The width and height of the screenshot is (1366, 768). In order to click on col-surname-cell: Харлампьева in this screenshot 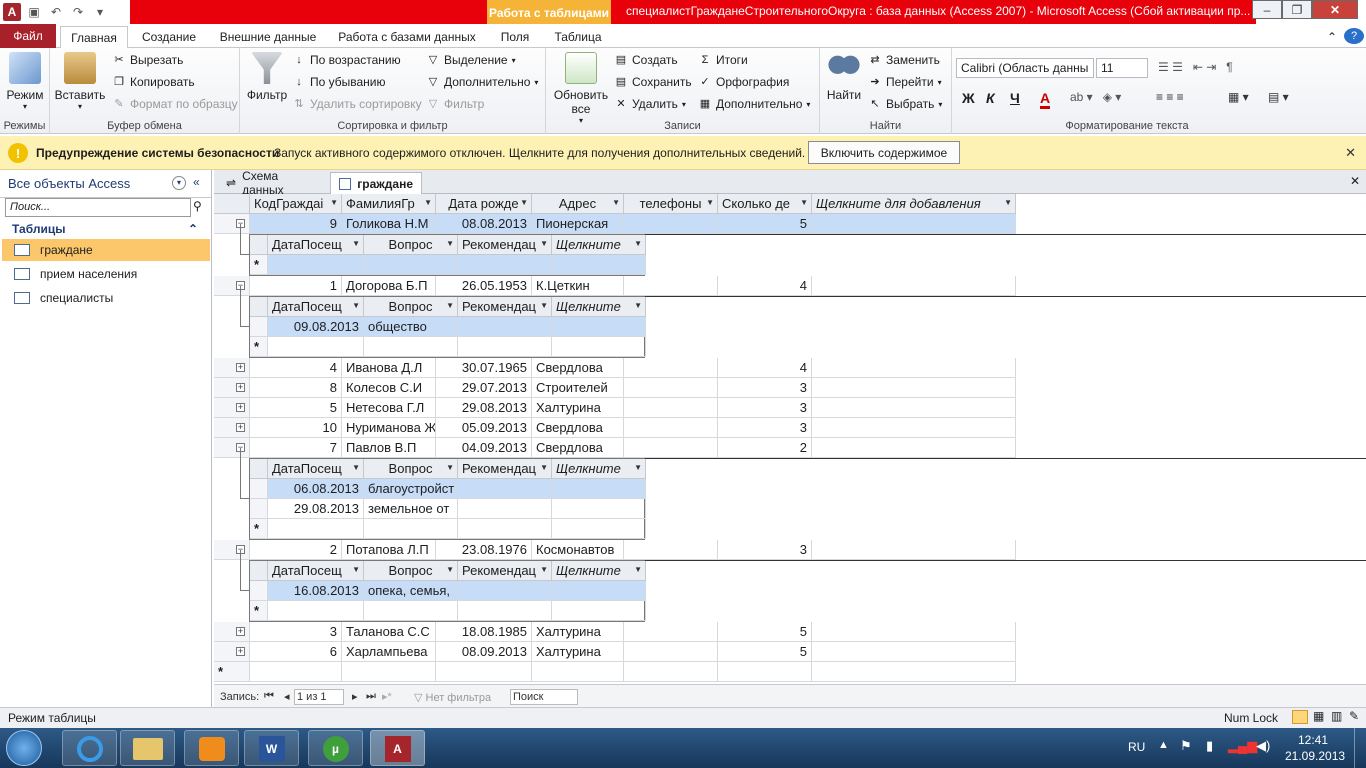, I will do `click(389, 652)`.